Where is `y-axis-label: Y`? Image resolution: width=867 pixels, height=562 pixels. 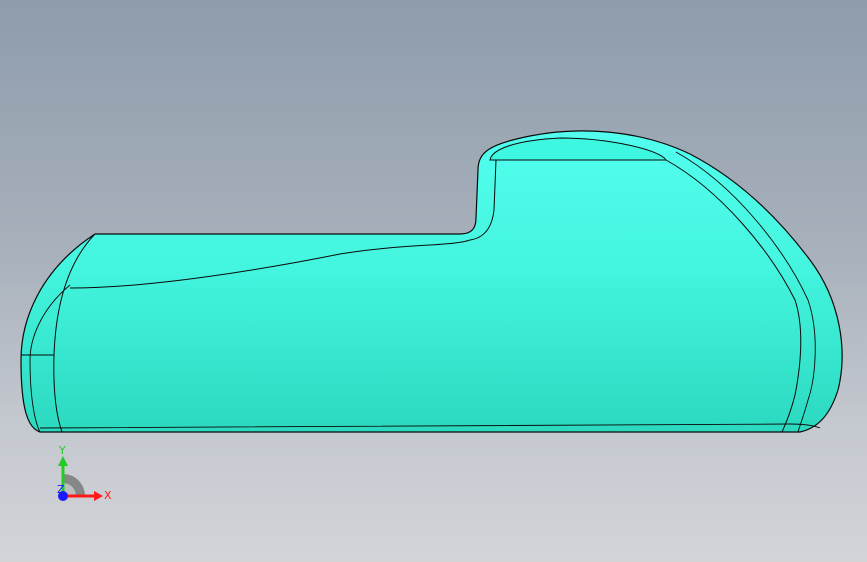 y-axis-label: Y is located at coordinates (62, 450).